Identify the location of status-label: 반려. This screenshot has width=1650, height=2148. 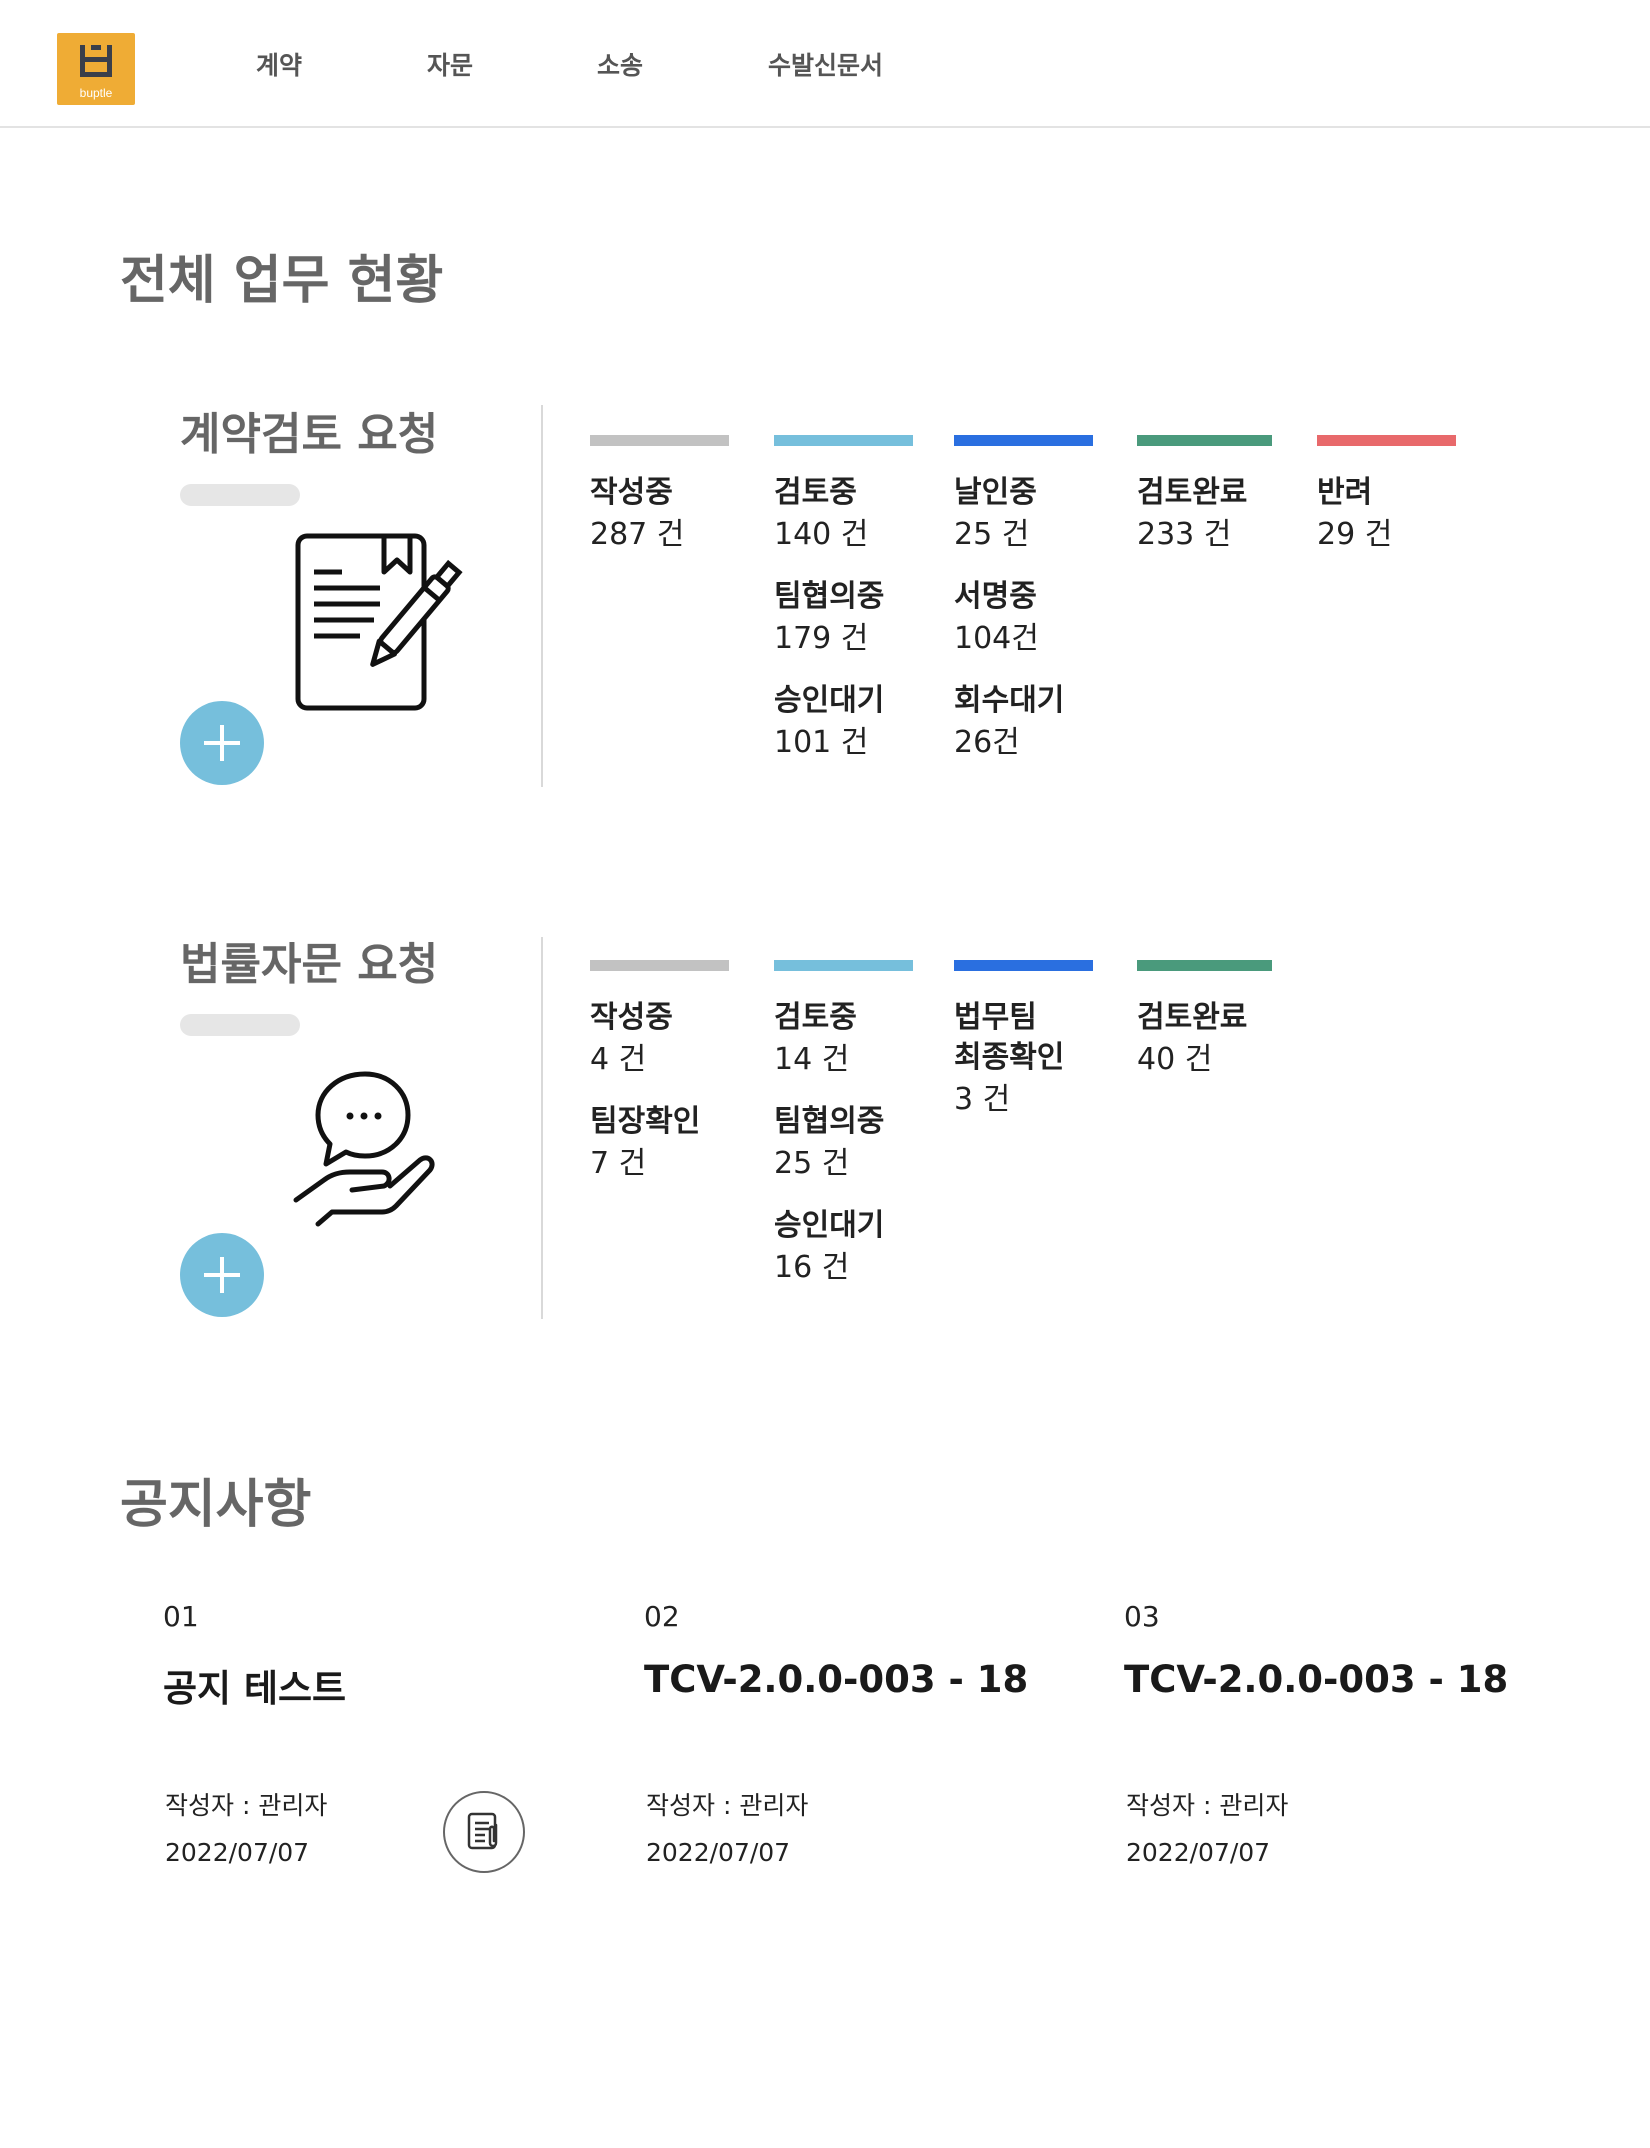
(1345, 492).